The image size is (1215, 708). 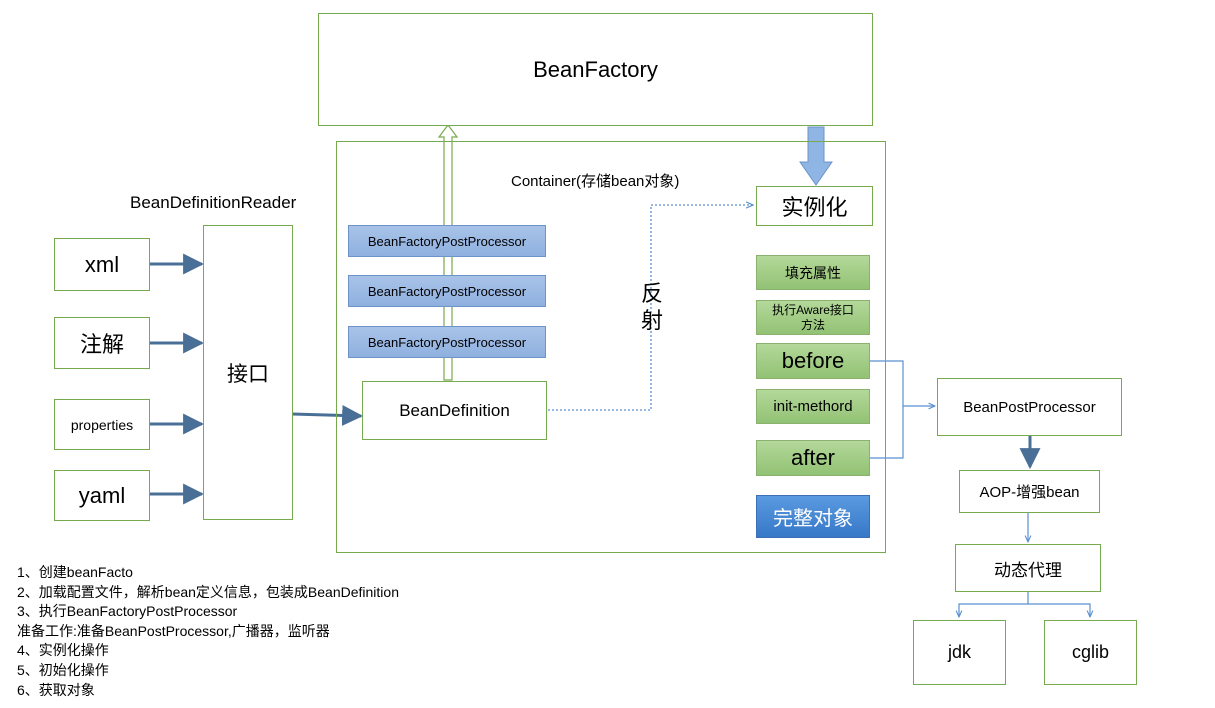 What do you see at coordinates (63, 669) in the screenshot?
I see `note-line: 5、初始化操作` at bounding box center [63, 669].